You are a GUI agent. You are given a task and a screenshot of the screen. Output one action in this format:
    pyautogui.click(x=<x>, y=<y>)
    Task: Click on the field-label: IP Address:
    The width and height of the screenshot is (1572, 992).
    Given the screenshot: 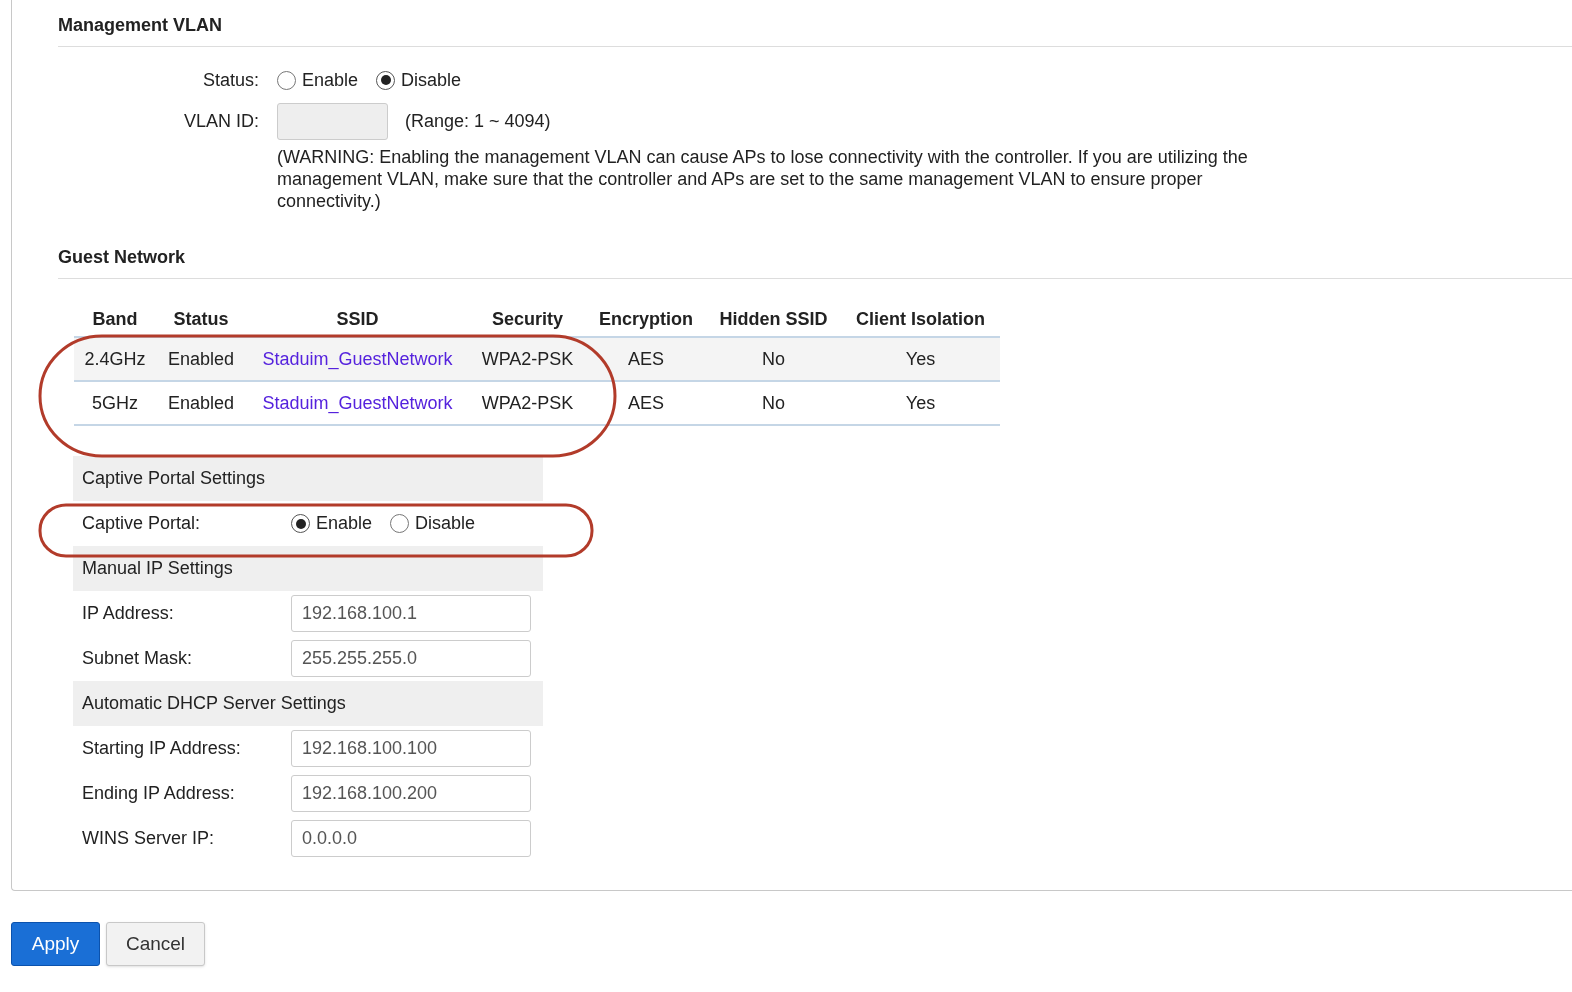 What is the action you would take?
    pyautogui.click(x=128, y=613)
    